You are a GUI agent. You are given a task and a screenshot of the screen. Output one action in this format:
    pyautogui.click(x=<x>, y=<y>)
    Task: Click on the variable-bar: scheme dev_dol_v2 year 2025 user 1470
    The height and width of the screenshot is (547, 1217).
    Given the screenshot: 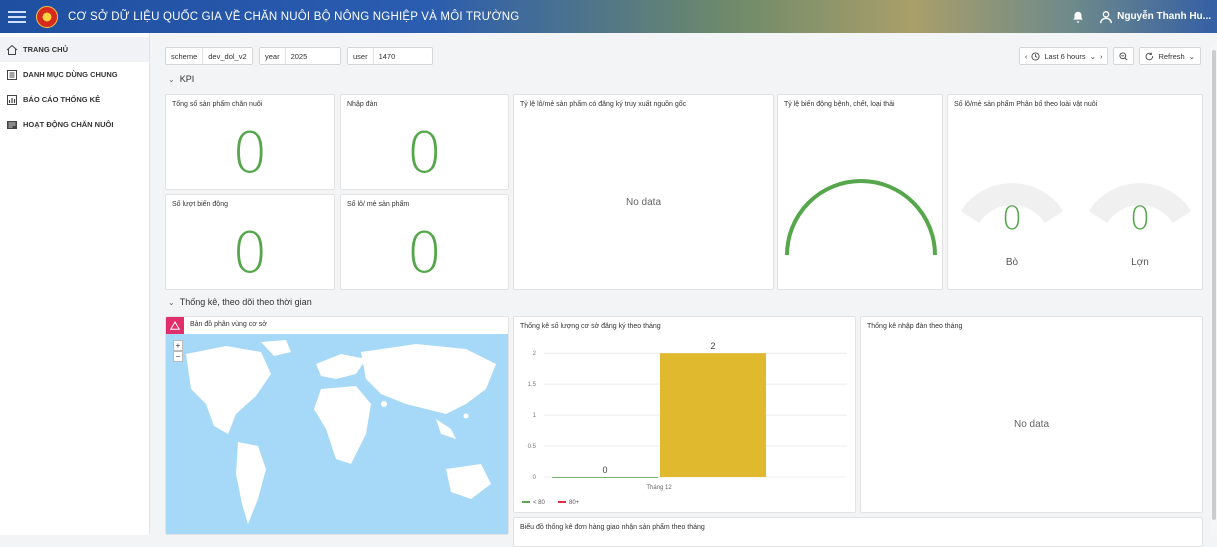 What is the action you would take?
    pyautogui.click(x=299, y=56)
    